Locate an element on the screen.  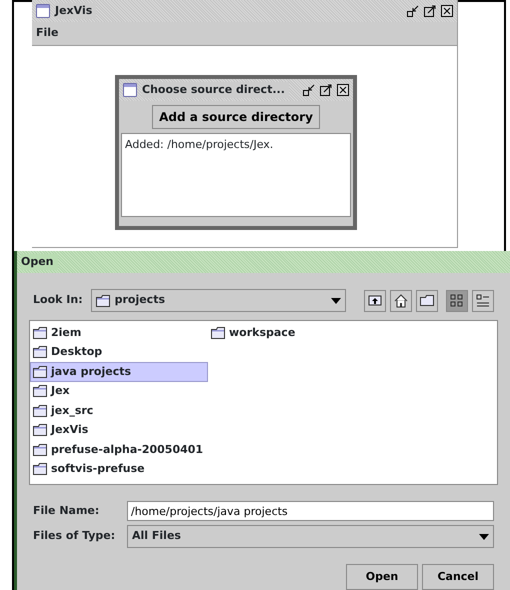
look-in-label: Look In: is located at coordinates (58, 300).